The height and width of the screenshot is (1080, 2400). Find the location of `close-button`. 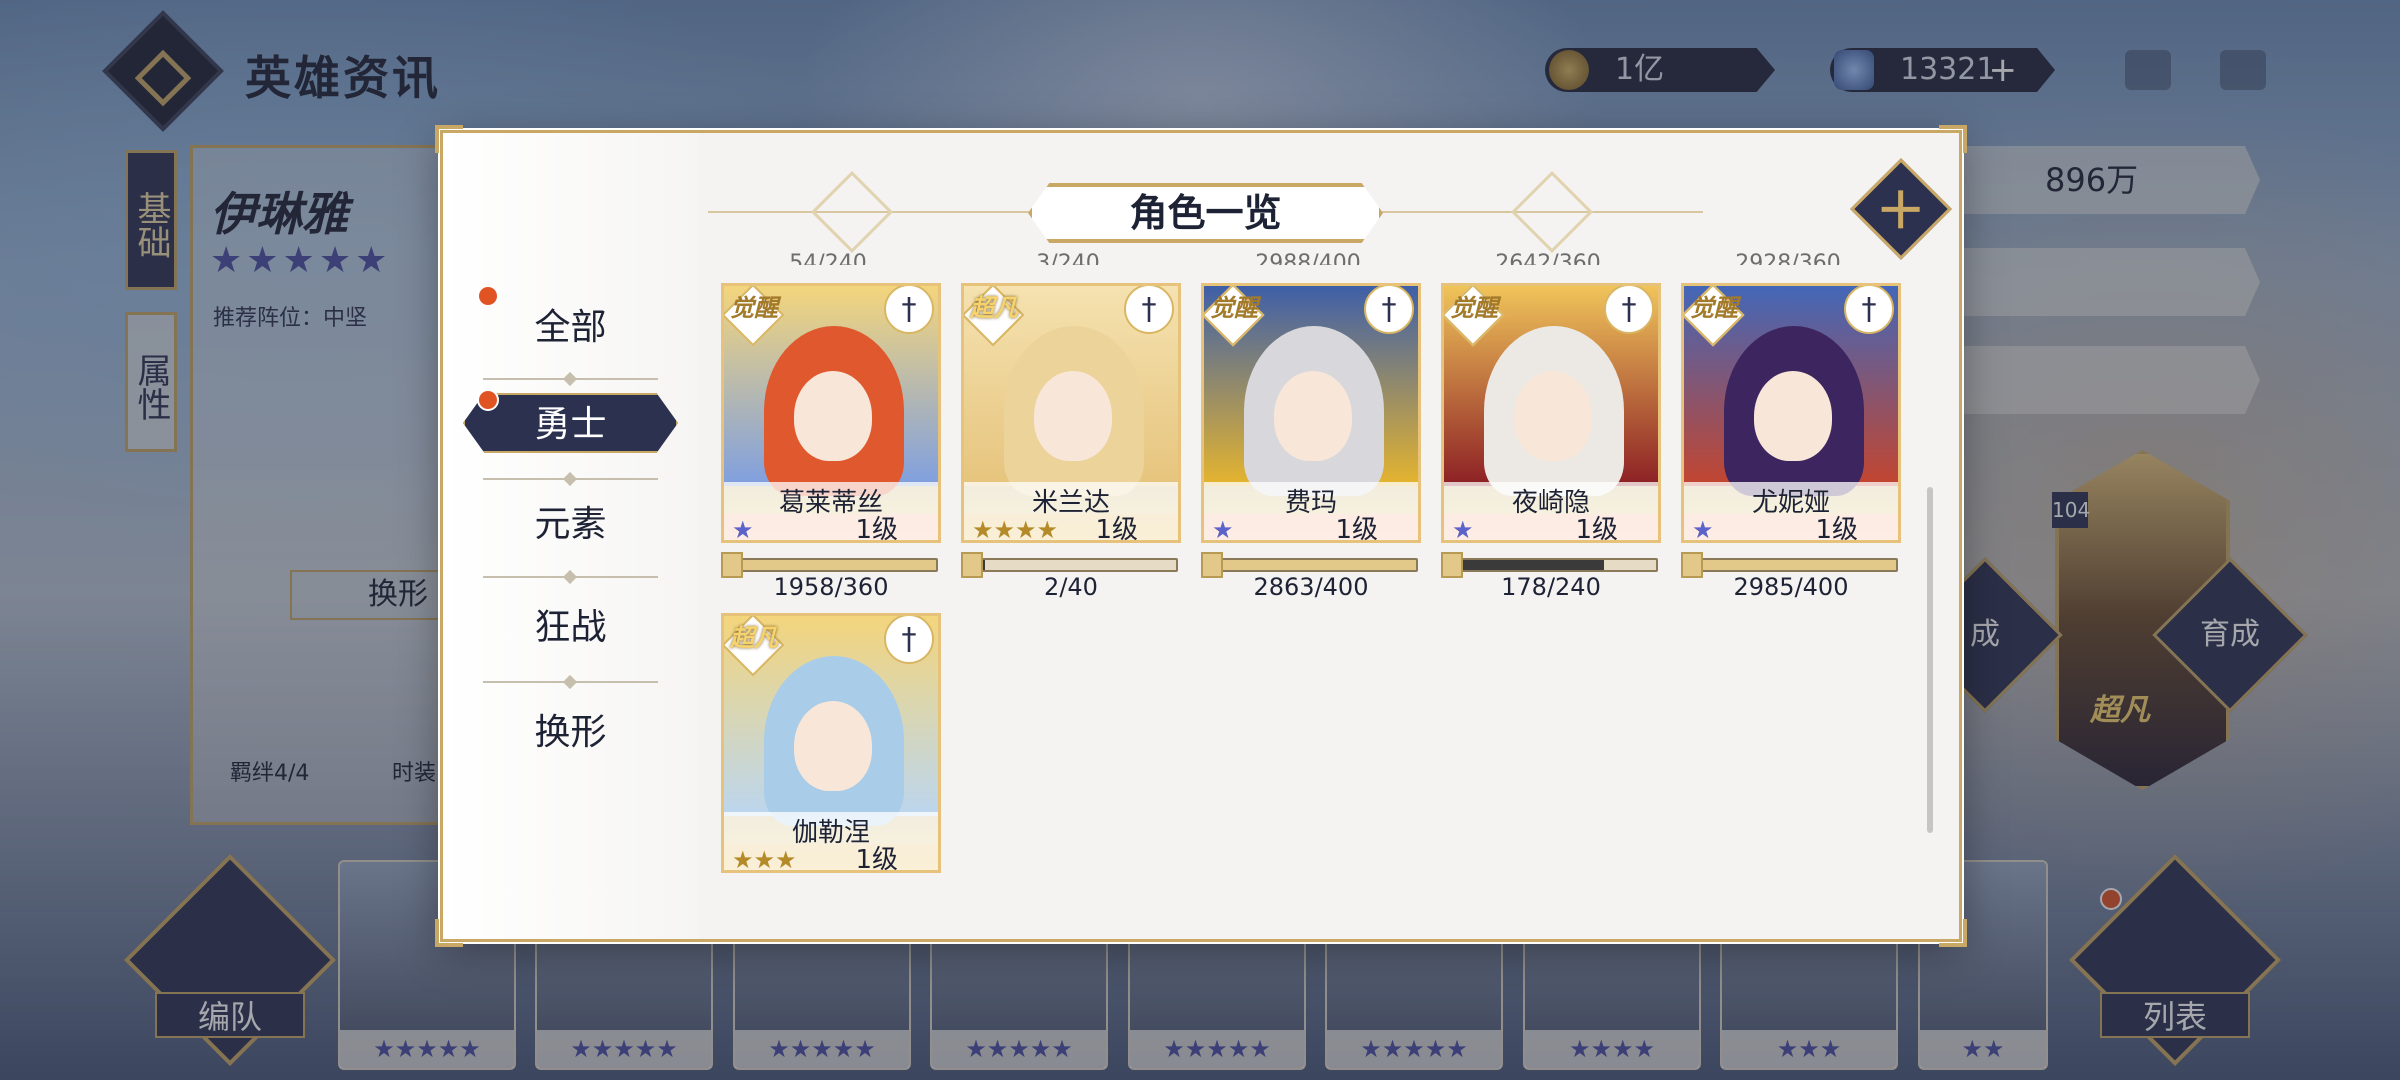

close-button is located at coordinates (1901, 209).